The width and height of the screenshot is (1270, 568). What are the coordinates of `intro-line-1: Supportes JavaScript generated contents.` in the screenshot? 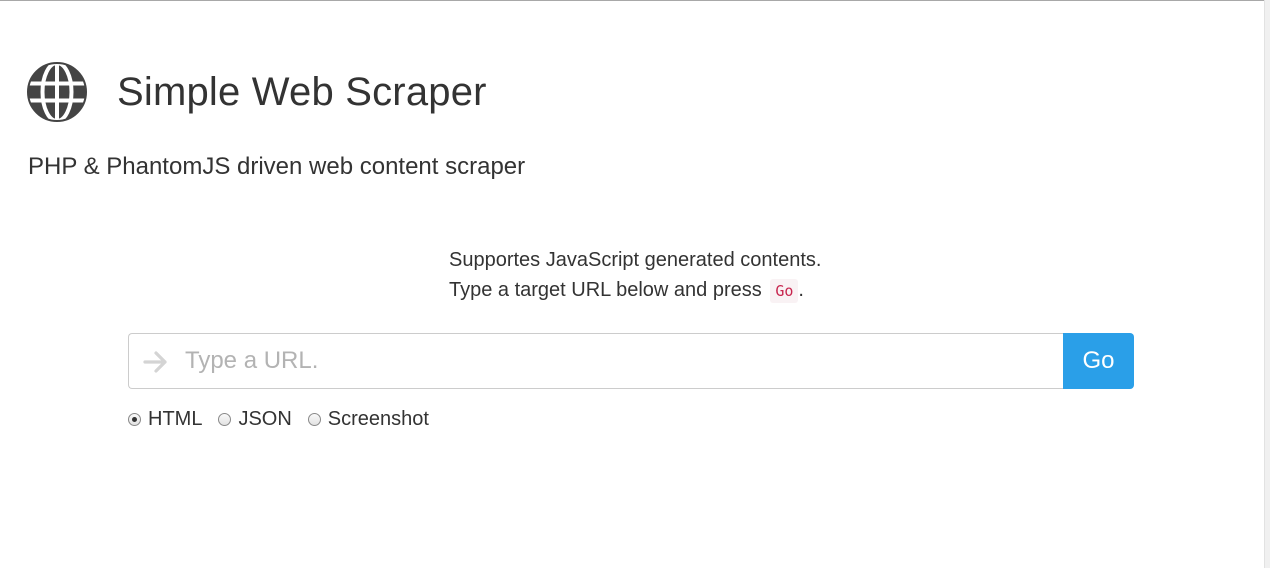 It's located at (635, 260).